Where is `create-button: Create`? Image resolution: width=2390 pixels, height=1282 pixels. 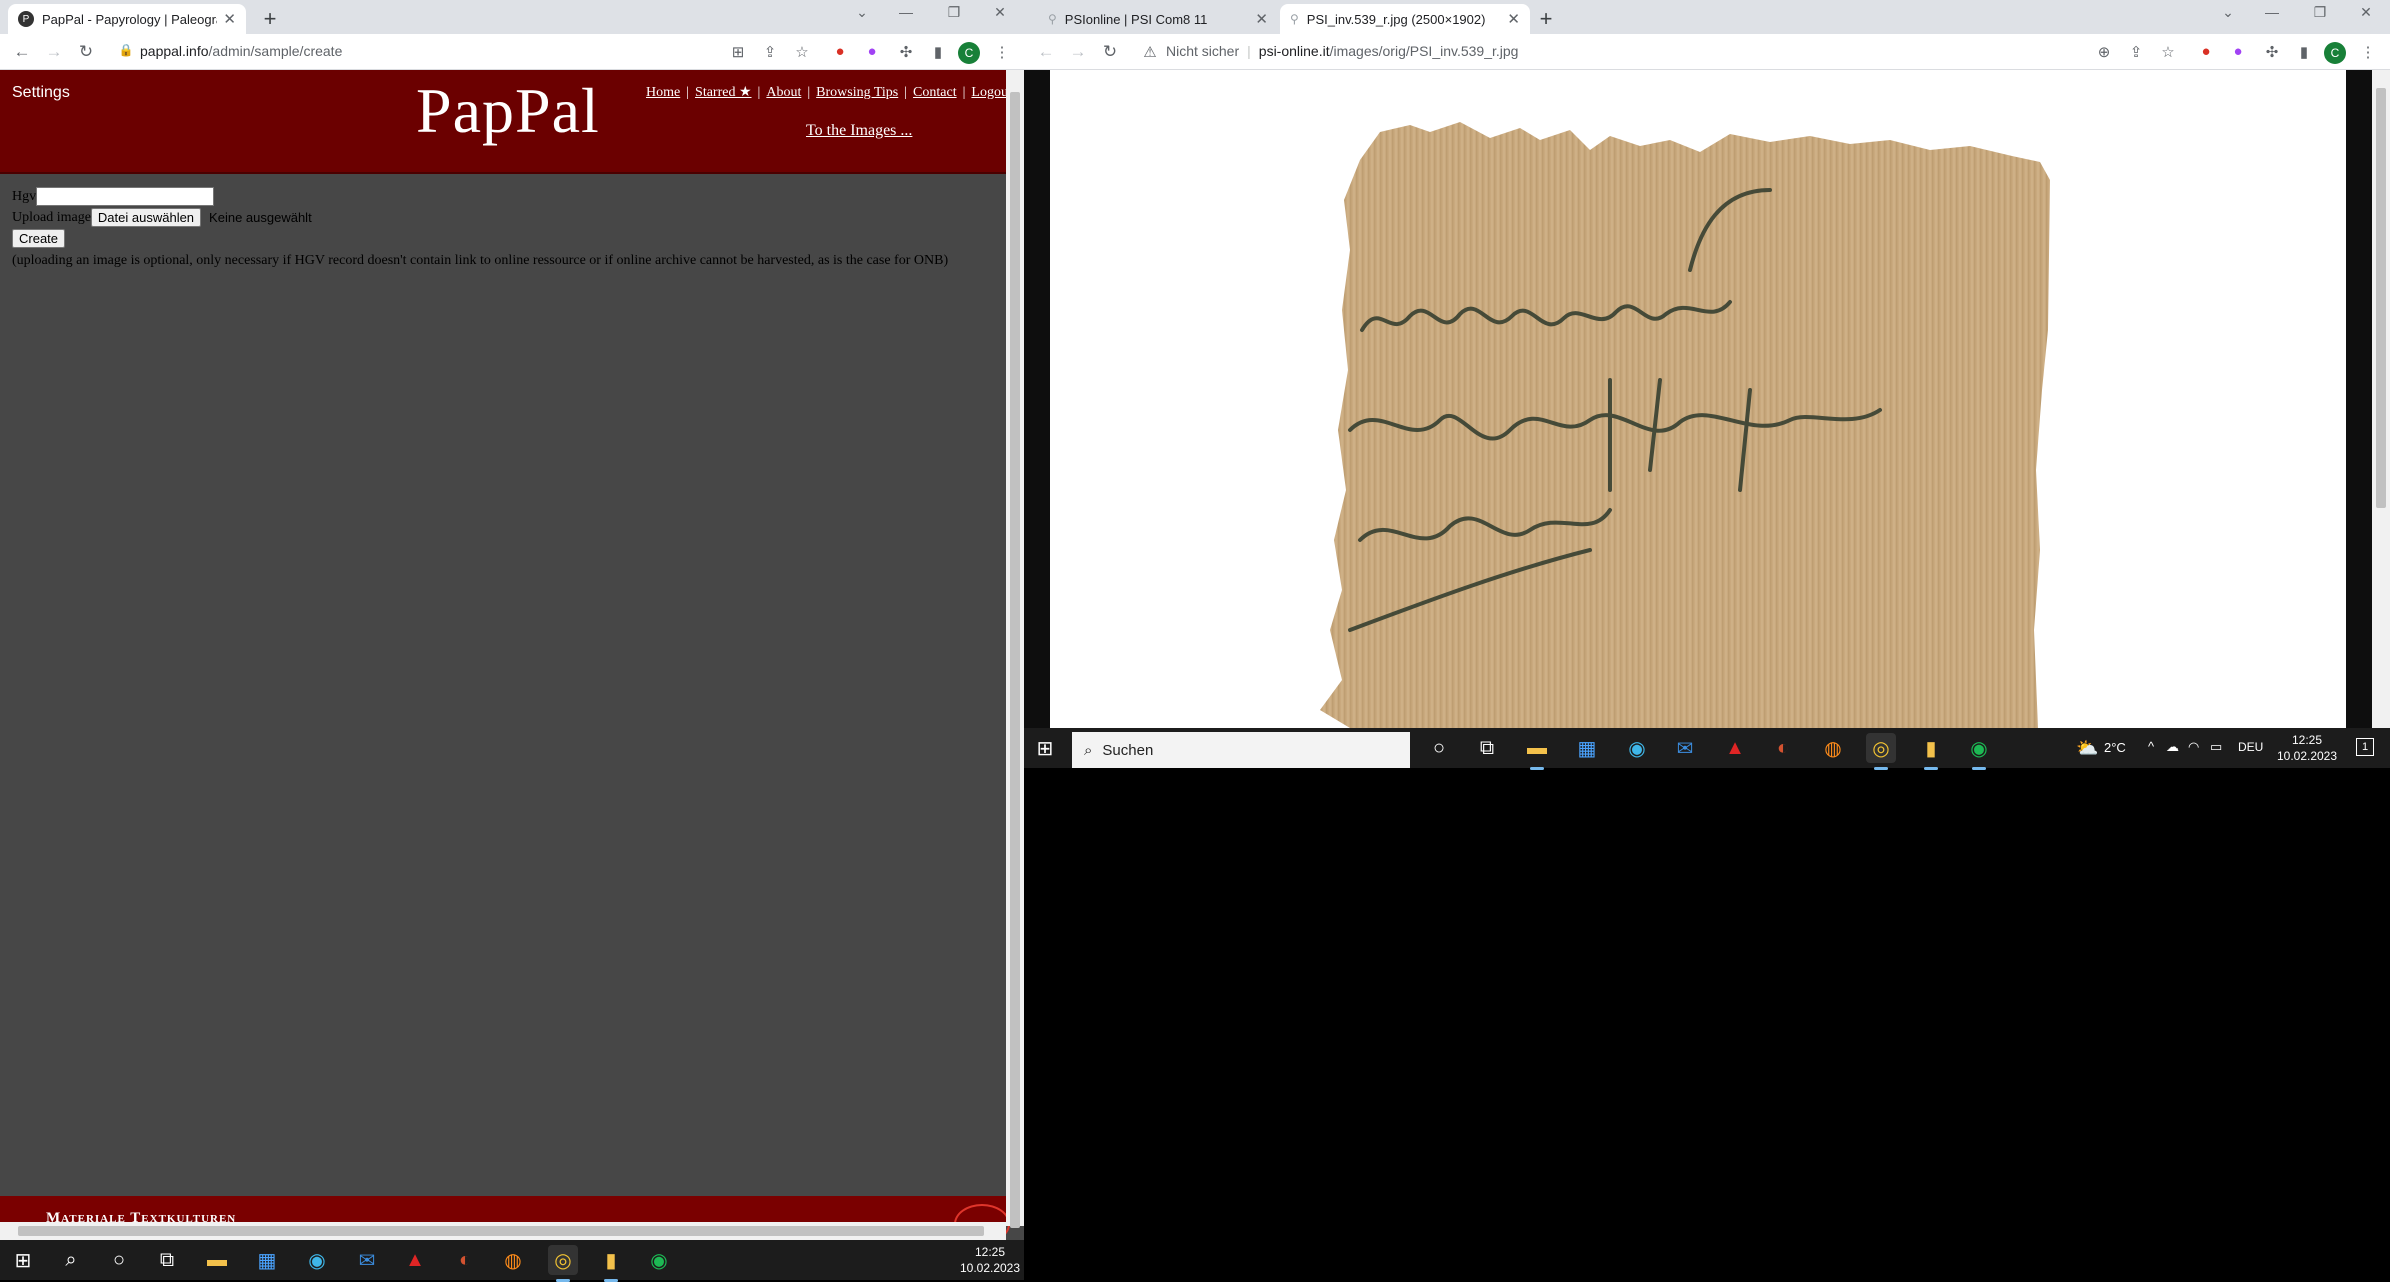 create-button: Create is located at coordinates (39, 238).